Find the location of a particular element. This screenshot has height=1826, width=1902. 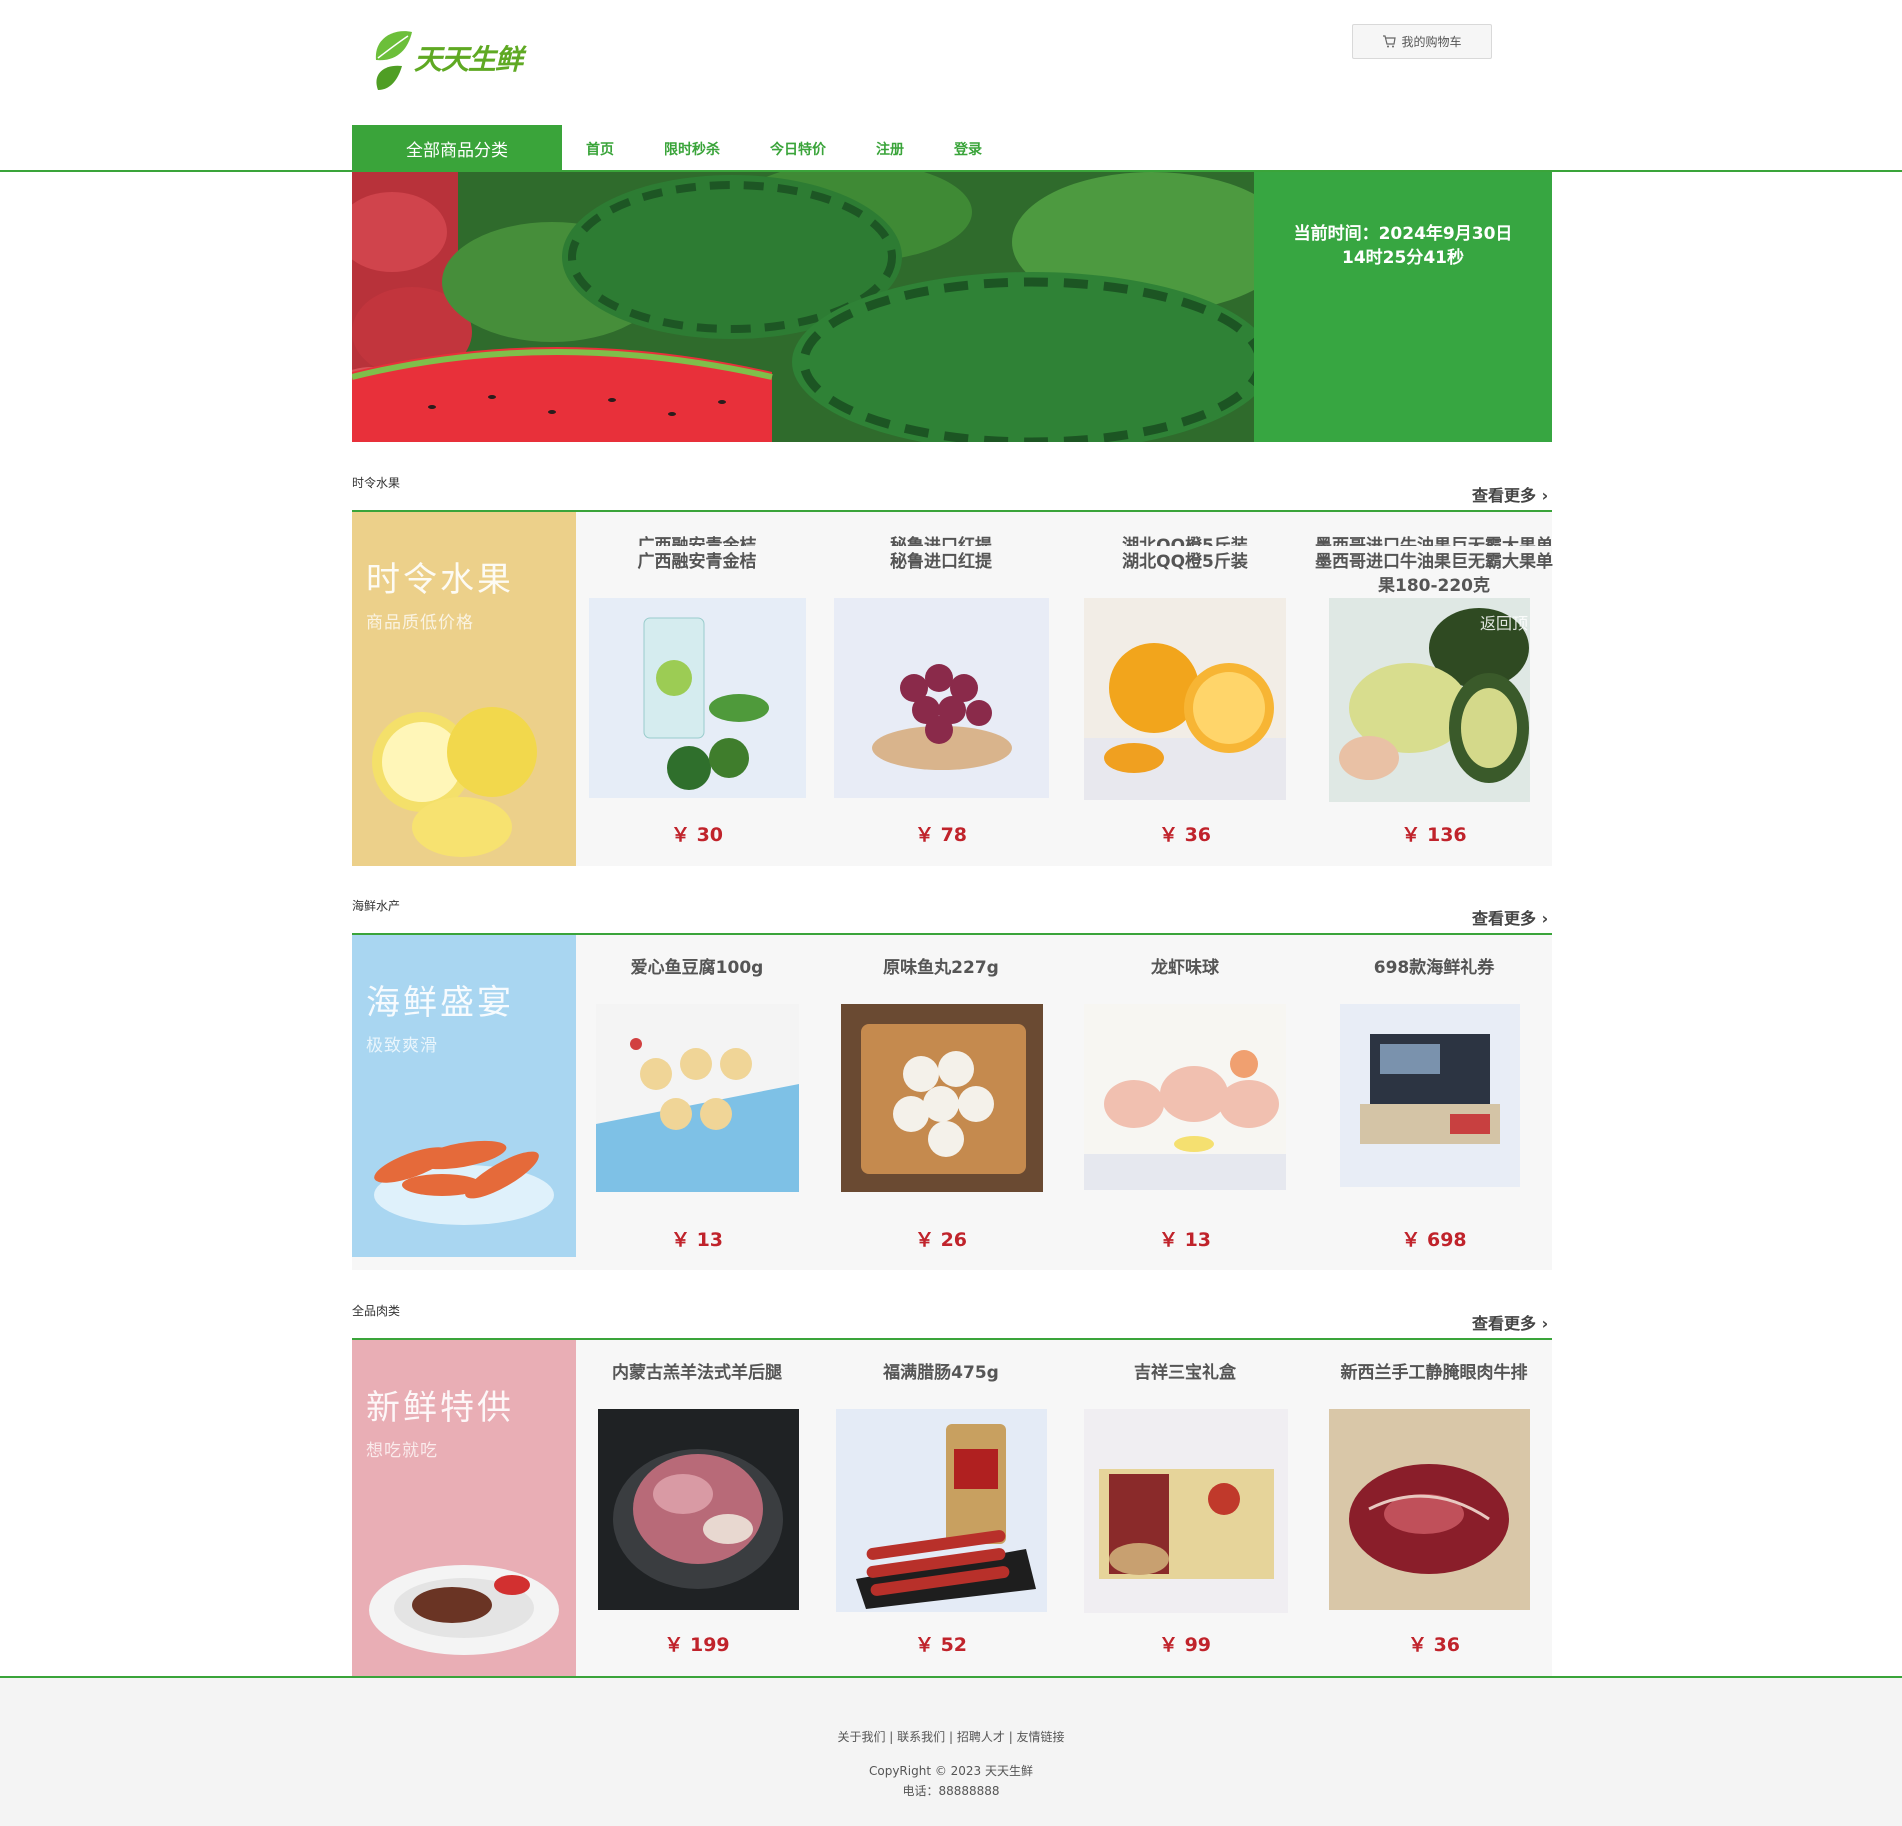

product-name-ghost: 湖北QQ橙5斤装 is located at coordinates (1185, 541).